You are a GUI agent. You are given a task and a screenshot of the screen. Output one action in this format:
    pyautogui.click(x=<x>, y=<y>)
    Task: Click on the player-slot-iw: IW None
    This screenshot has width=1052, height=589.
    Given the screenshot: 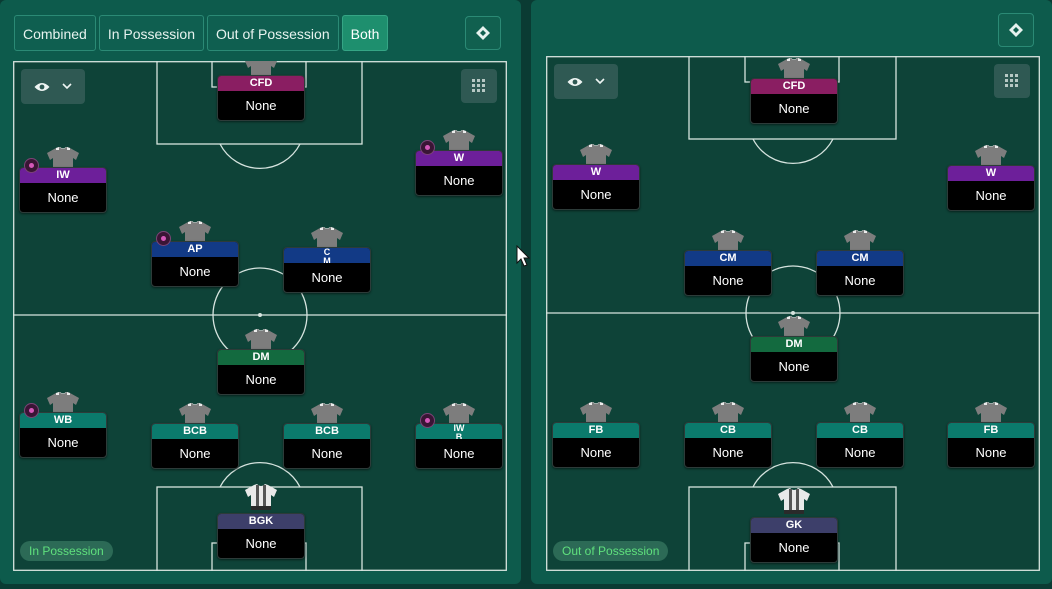 What is the action you would take?
    pyautogui.click(x=63, y=180)
    